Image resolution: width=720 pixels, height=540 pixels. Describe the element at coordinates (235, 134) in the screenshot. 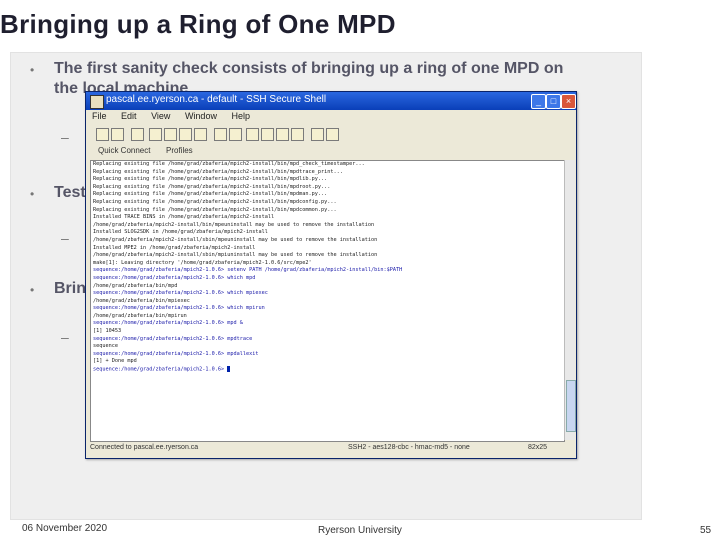

I see `home-icon` at that location.